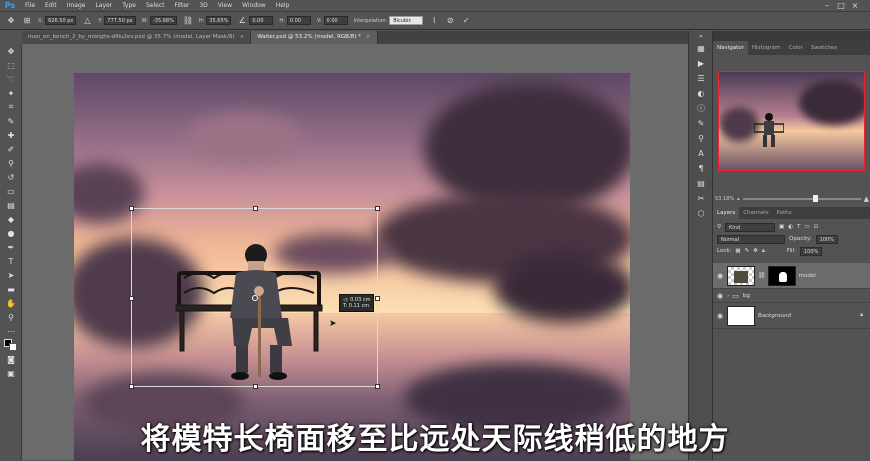 This screenshot has height=461, width=870. What do you see at coordinates (163, 20) in the screenshot?
I see `w-input: -35.68%` at bounding box center [163, 20].